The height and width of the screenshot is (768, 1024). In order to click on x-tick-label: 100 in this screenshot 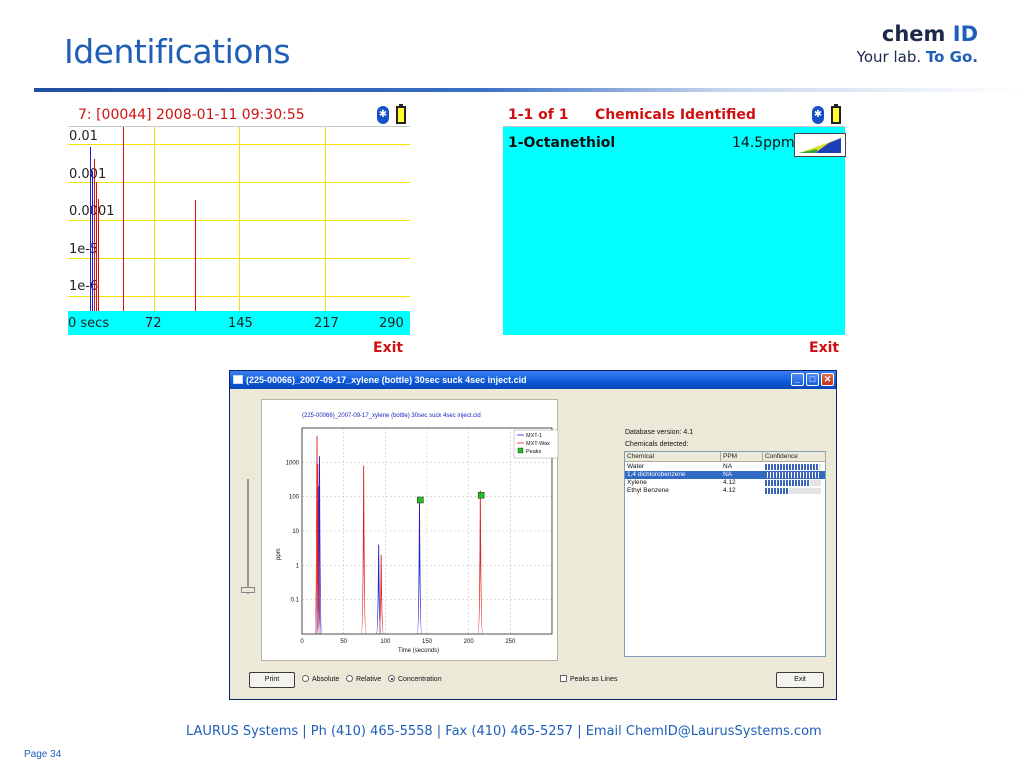, I will do `click(385, 642)`.